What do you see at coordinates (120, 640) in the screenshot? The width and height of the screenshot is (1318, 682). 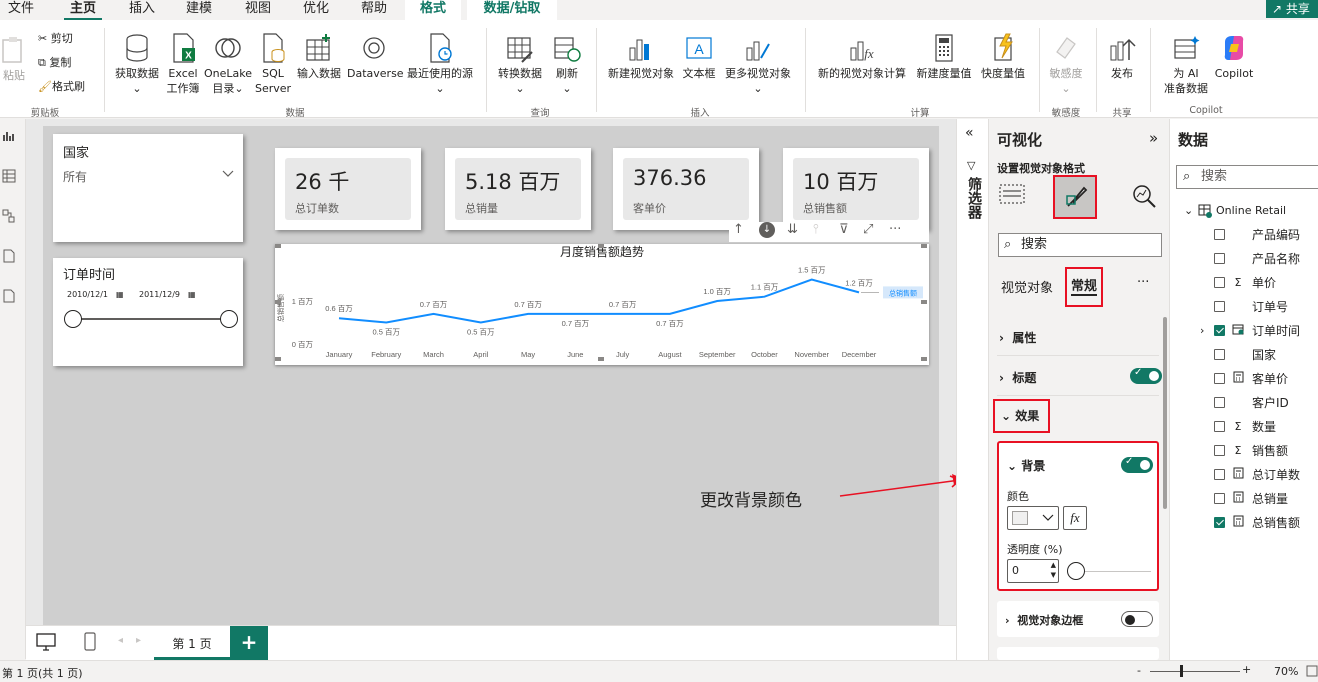 I see `prev-page-icon: ◂` at bounding box center [120, 640].